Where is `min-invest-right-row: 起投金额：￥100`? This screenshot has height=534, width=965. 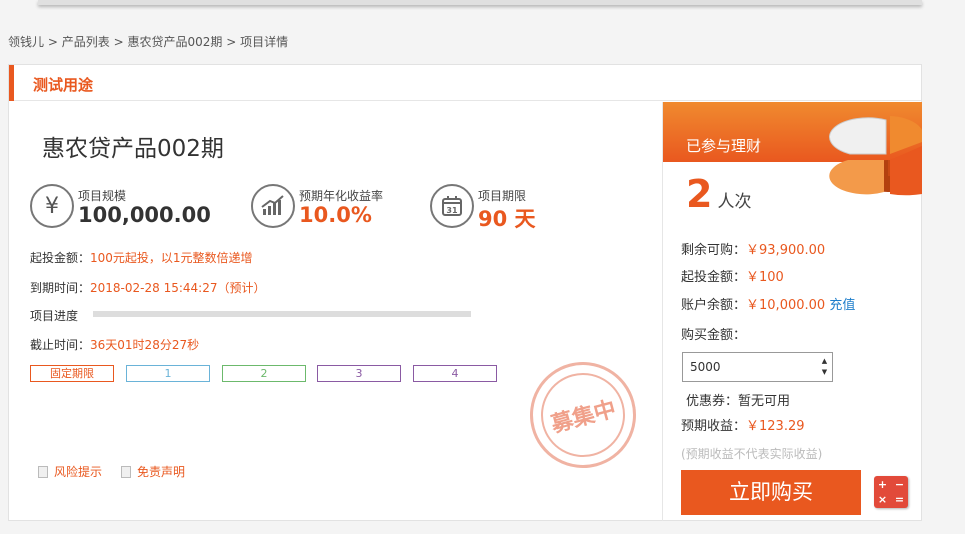
min-invest-right-row: 起投金额：￥100 is located at coordinates (732, 275).